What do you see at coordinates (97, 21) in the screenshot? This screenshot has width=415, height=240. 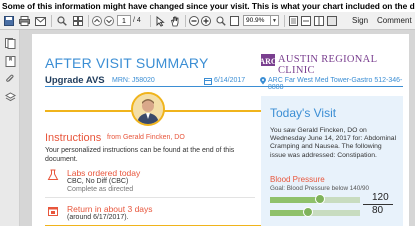 I see `previous-page-icon` at bounding box center [97, 21].